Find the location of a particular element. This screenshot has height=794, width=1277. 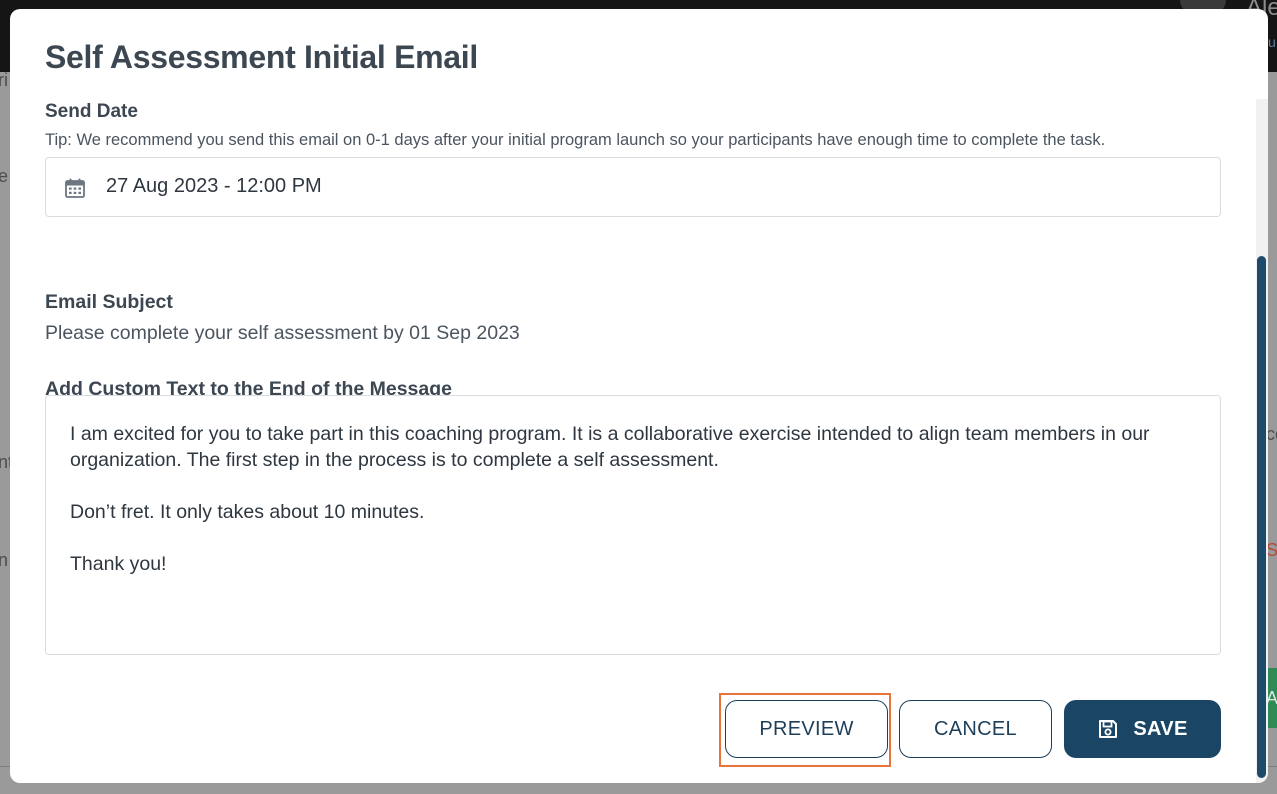

send-date-label: Send Date is located at coordinates (91, 111).